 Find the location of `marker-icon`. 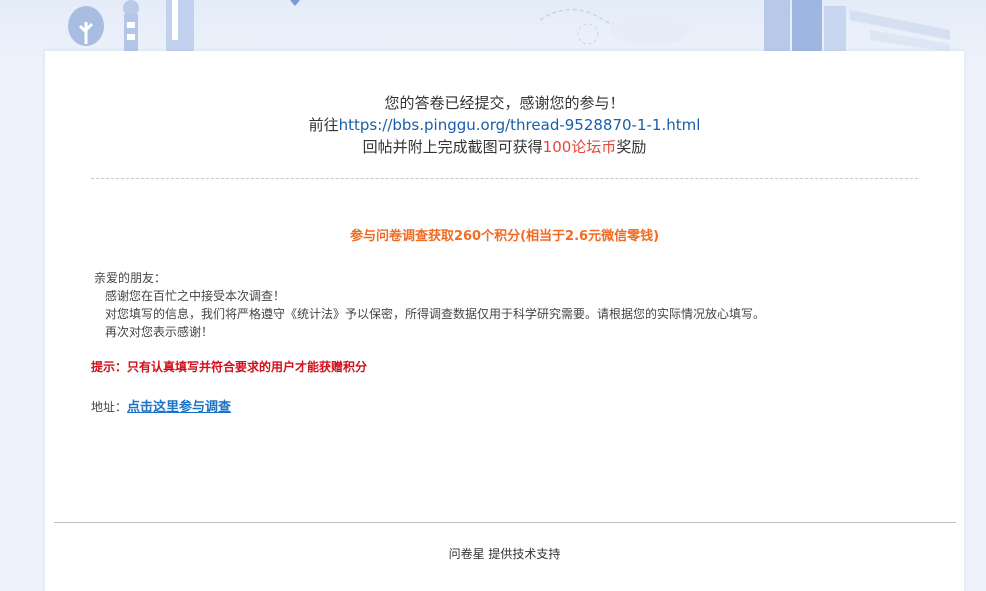

marker-icon is located at coordinates (295, 3).